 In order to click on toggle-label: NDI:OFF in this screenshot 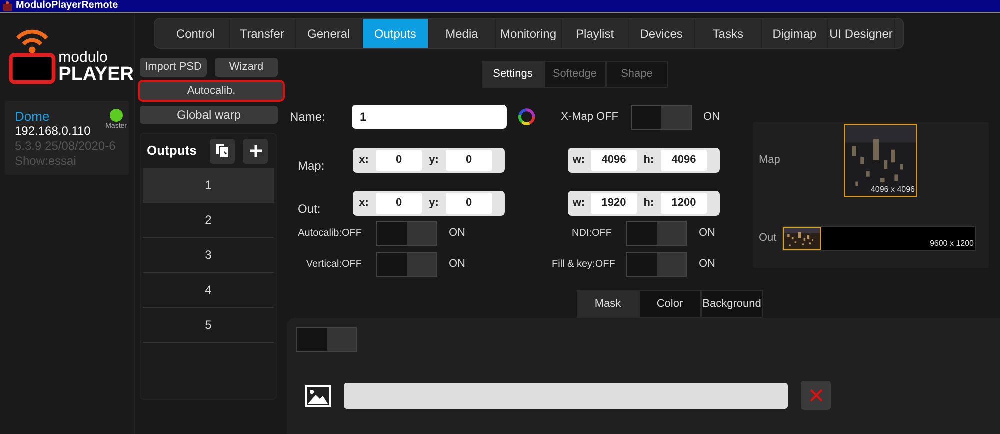, I will do `click(591, 234)`.